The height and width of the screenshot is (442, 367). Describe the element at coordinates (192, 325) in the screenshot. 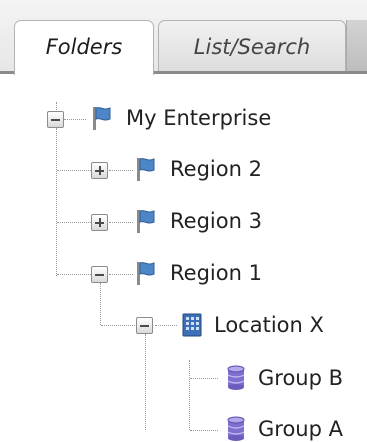

I see `building-icon` at that location.